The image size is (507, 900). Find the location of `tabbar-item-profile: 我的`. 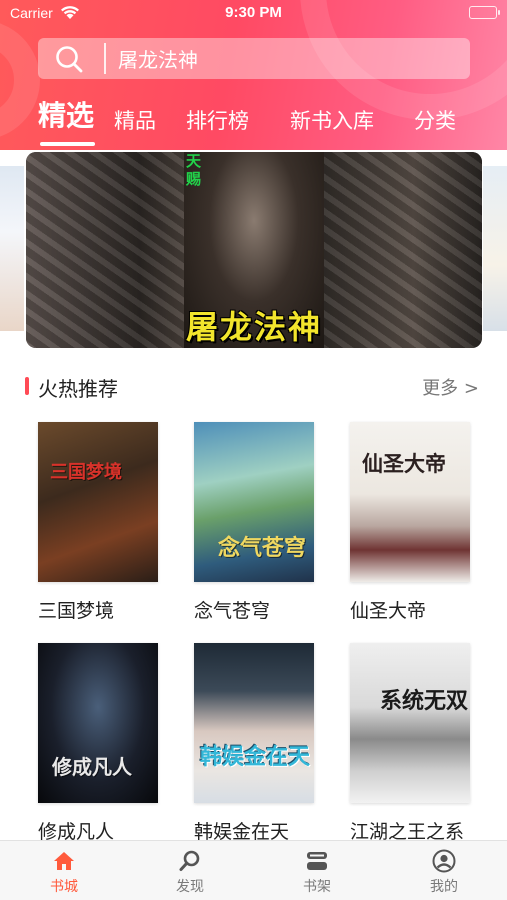

tabbar-item-profile: 我的 is located at coordinates (444, 870).